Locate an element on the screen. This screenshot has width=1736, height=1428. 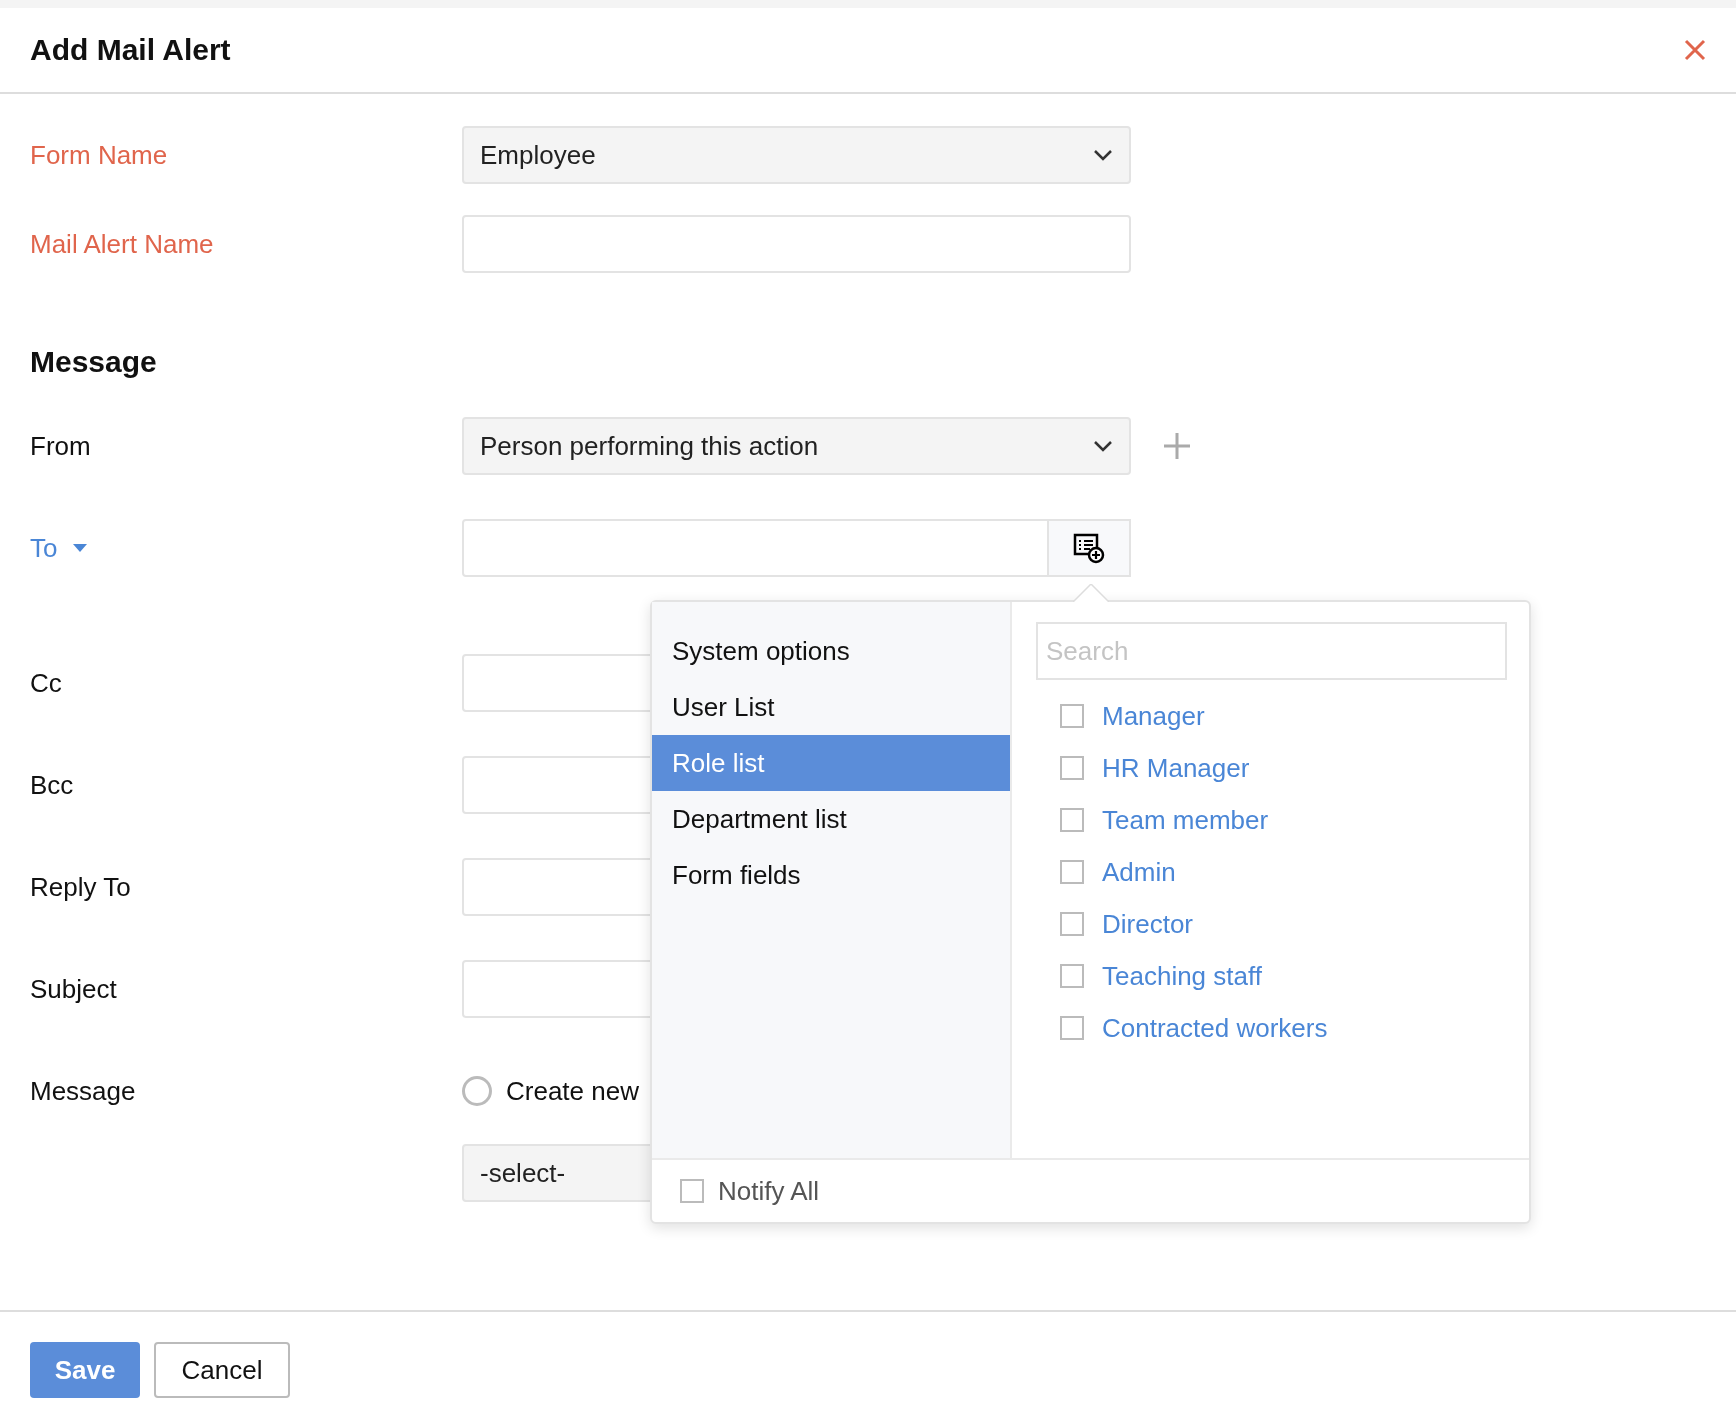
category-item: User List is located at coordinates (831, 707).